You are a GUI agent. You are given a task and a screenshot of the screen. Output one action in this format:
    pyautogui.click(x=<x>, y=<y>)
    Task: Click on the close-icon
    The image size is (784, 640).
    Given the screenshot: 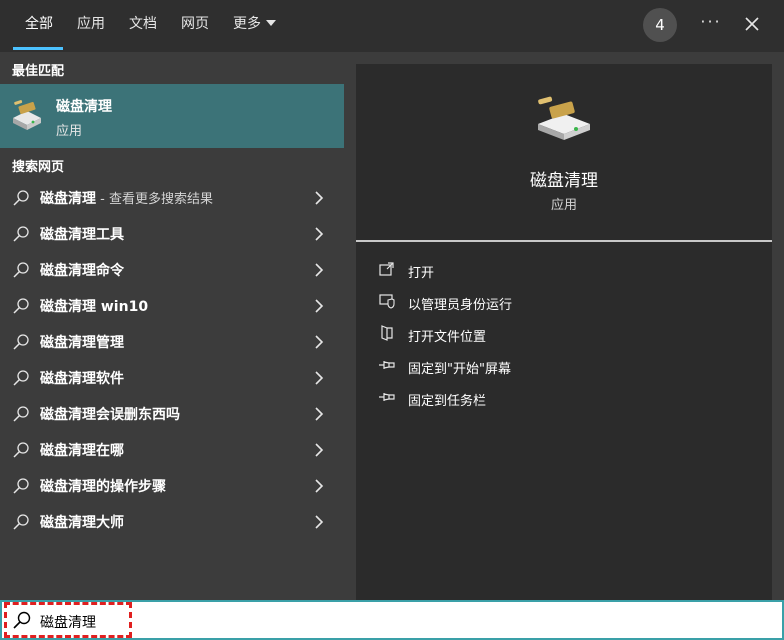 What is the action you would take?
    pyautogui.click(x=752, y=24)
    